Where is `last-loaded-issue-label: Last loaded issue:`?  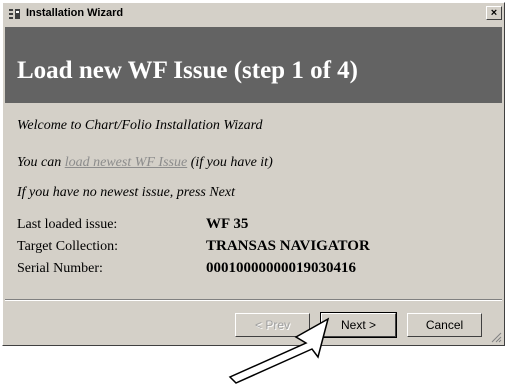
last-loaded-issue-label: Last loaded issue: is located at coordinates (67, 224).